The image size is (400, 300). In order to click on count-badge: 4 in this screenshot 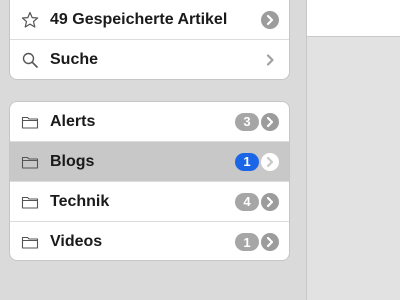, I will do `click(247, 201)`.